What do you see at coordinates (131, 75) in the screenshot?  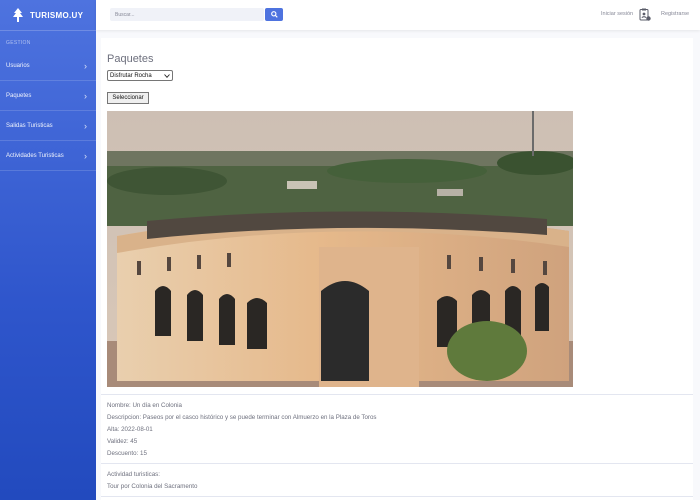 I see `package-select-value: Disfrutar Rocha` at bounding box center [131, 75].